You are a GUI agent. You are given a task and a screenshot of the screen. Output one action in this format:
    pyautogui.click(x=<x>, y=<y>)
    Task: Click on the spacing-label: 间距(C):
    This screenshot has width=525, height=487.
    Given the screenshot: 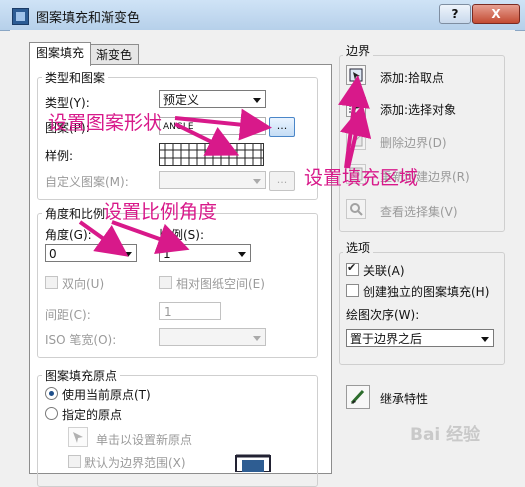 What is the action you would take?
    pyautogui.click(x=68, y=315)
    